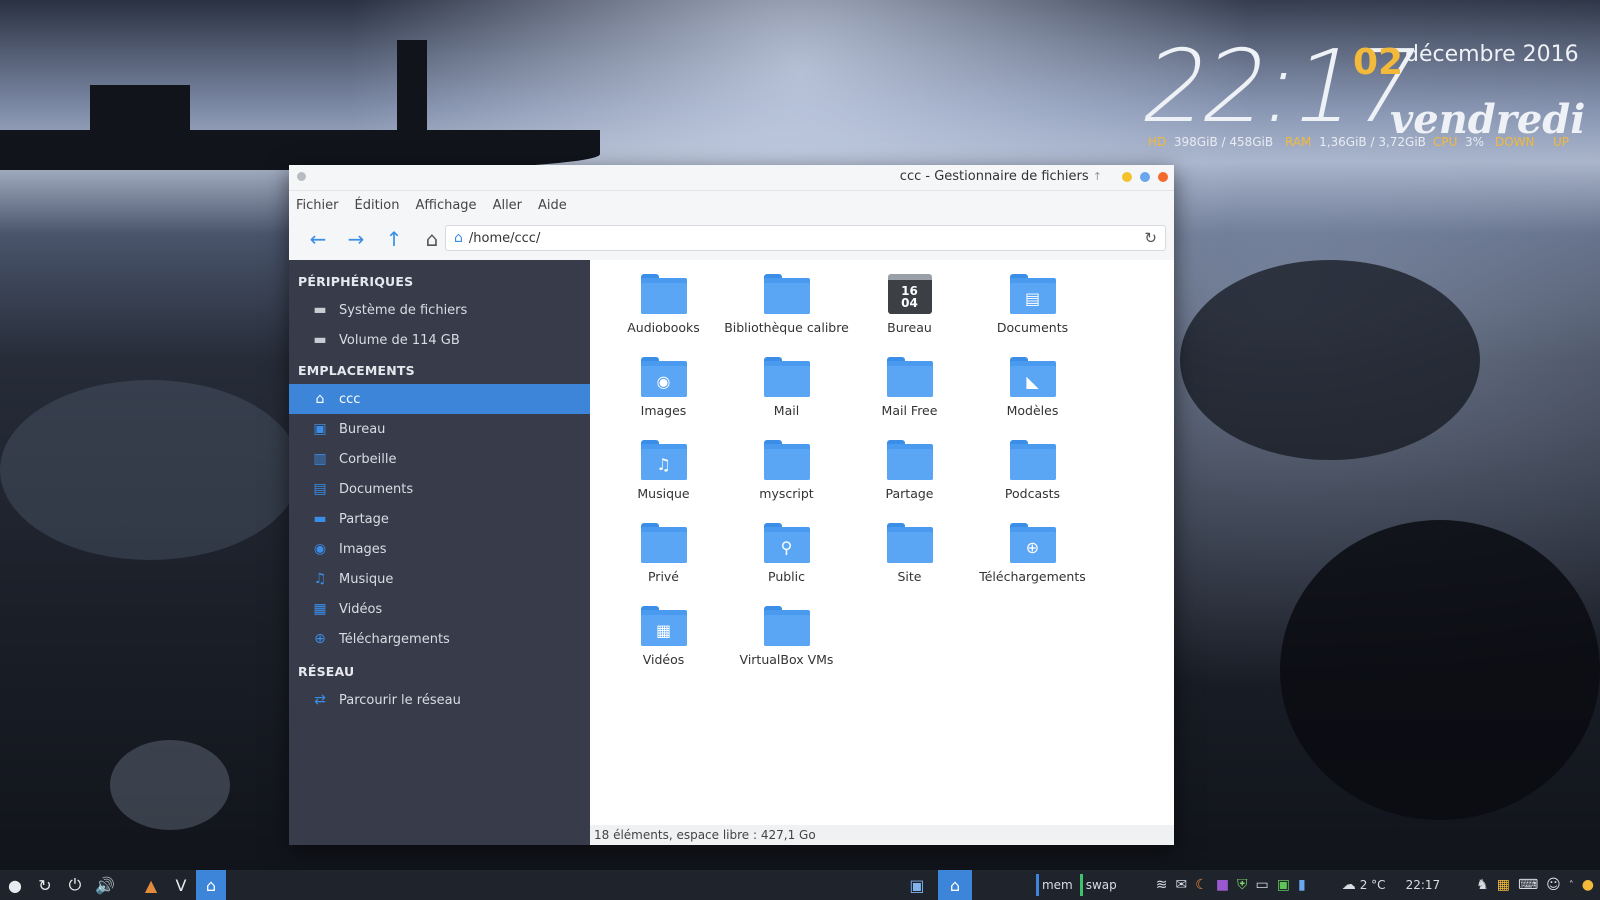  Describe the element at coordinates (1182, 885) in the screenshot. I see `mail-icon: ✉` at that location.